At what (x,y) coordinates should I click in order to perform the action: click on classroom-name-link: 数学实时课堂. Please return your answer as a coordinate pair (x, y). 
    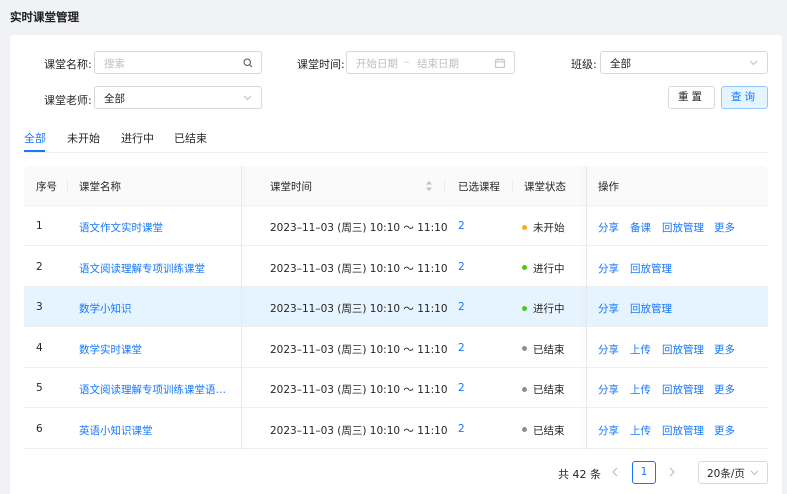
    Looking at the image, I should click on (110, 349).